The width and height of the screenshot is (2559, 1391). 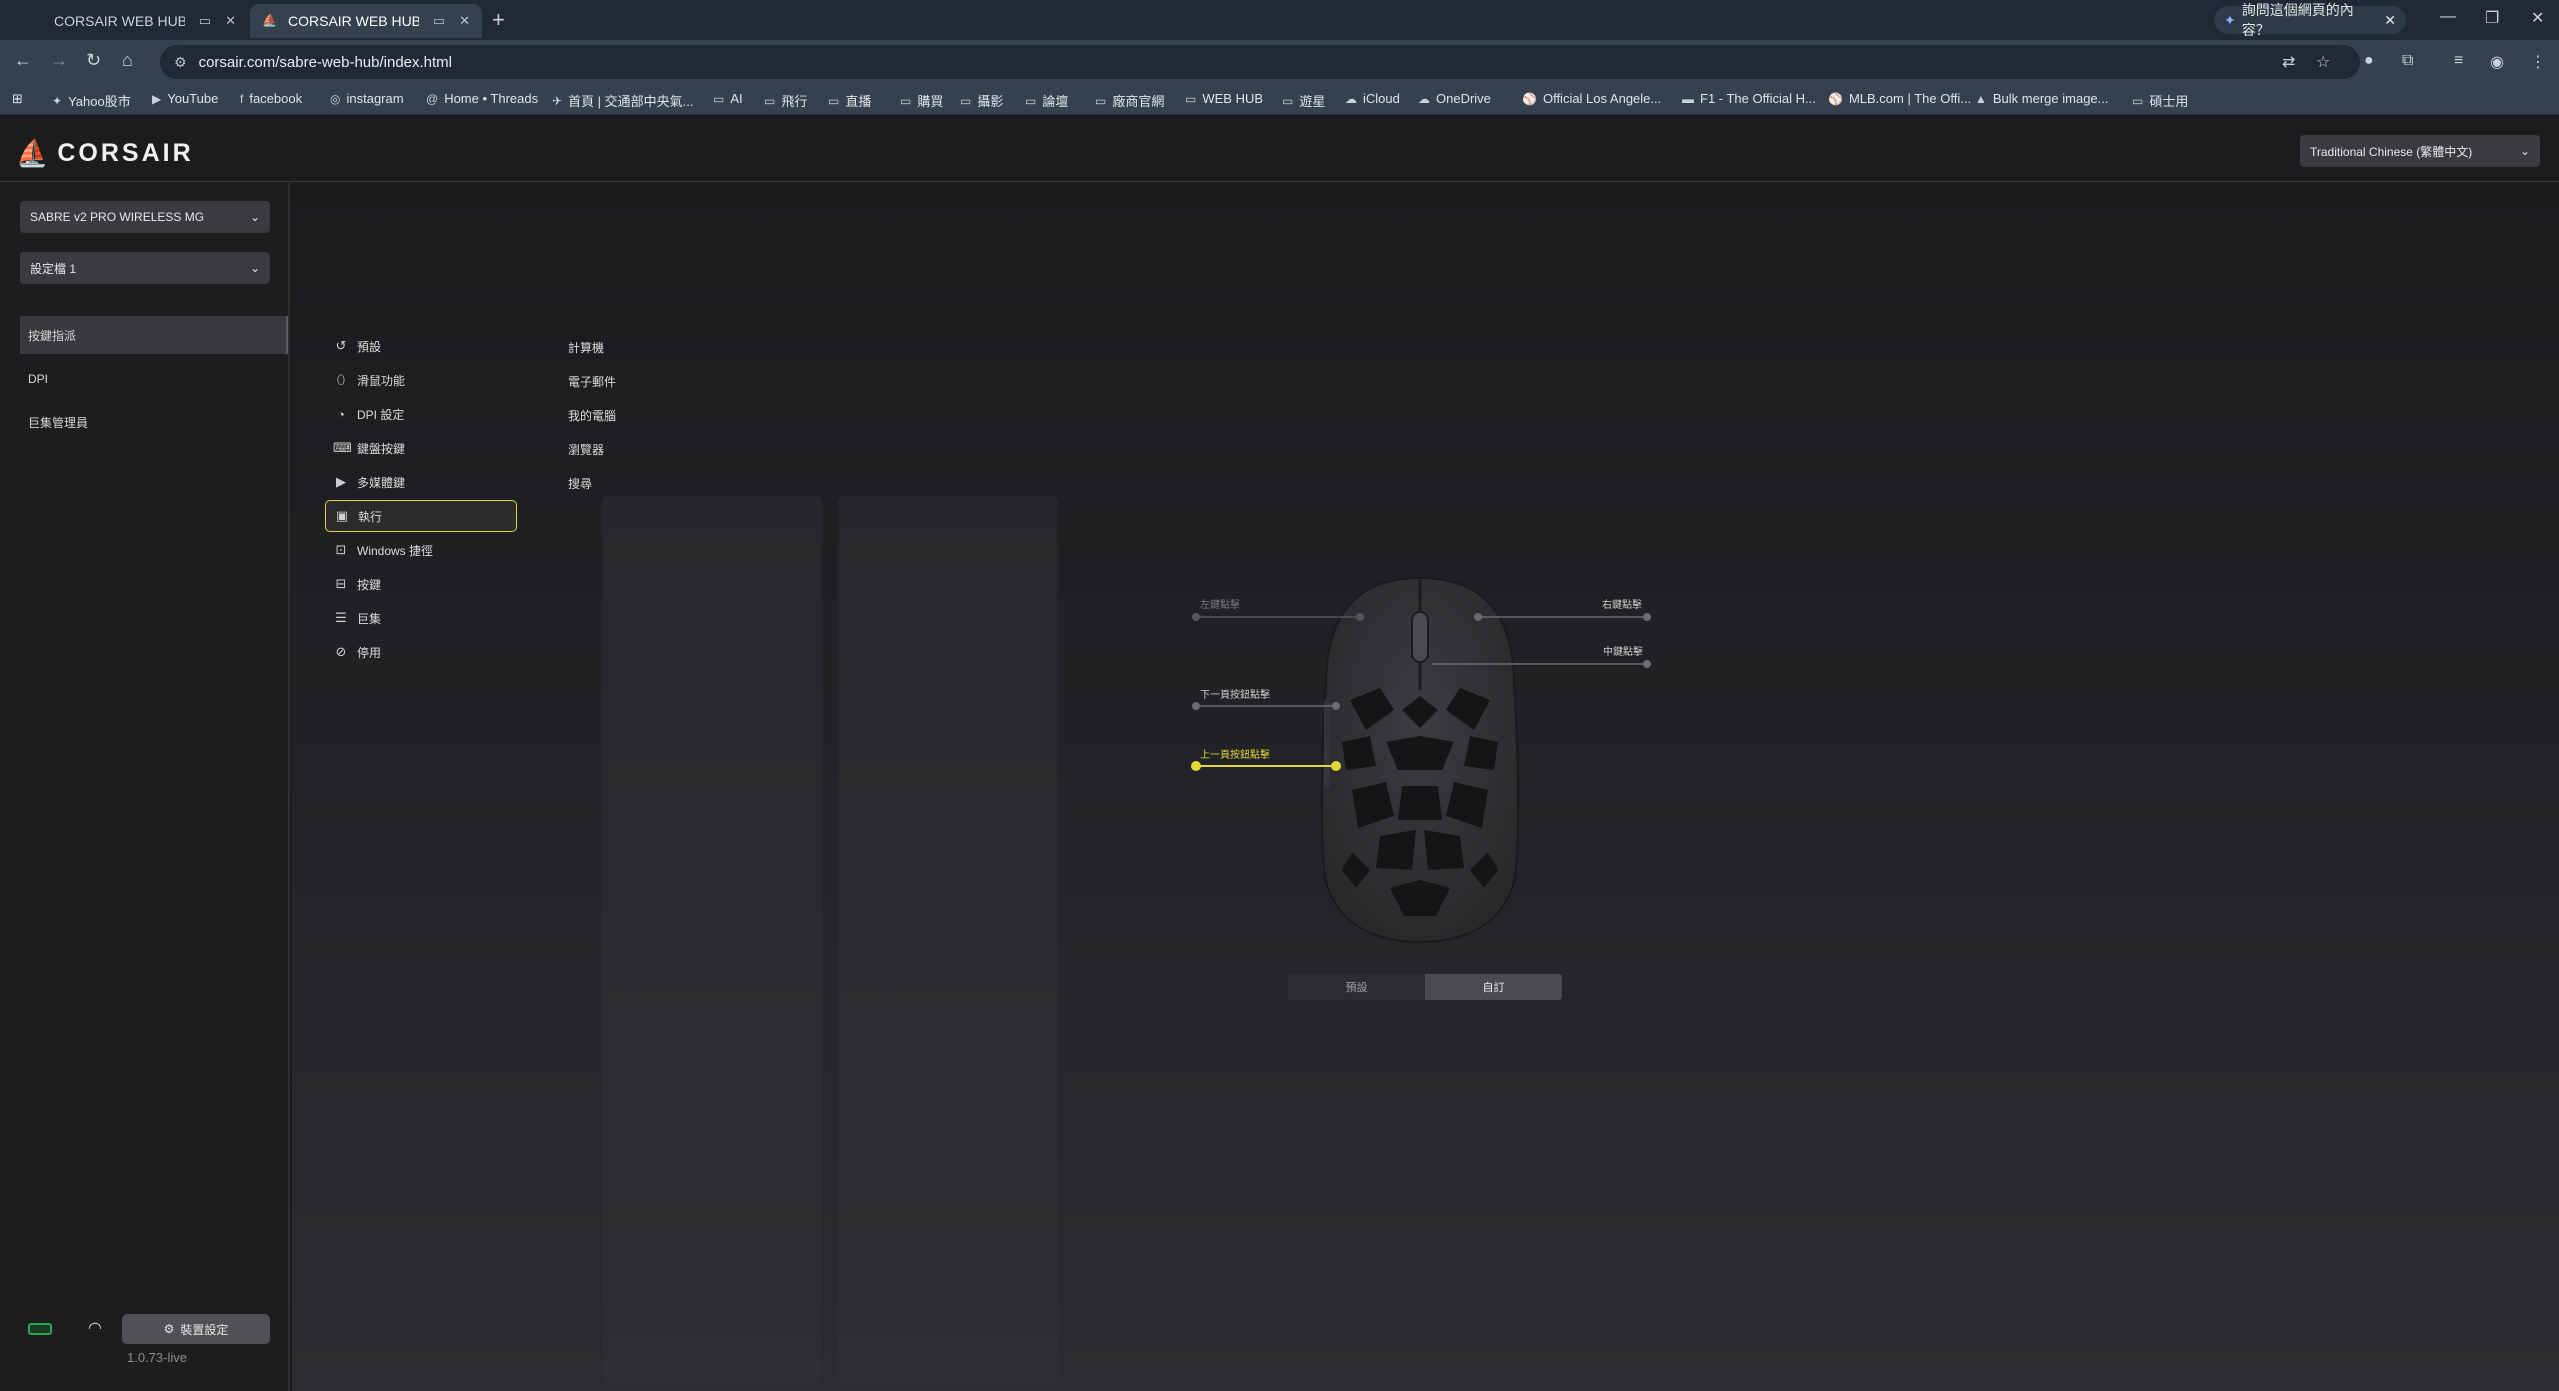 What do you see at coordinates (586, 449) in the screenshot?
I see `sub-action-browser: 瀏覽器` at bounding box center [586, 449].